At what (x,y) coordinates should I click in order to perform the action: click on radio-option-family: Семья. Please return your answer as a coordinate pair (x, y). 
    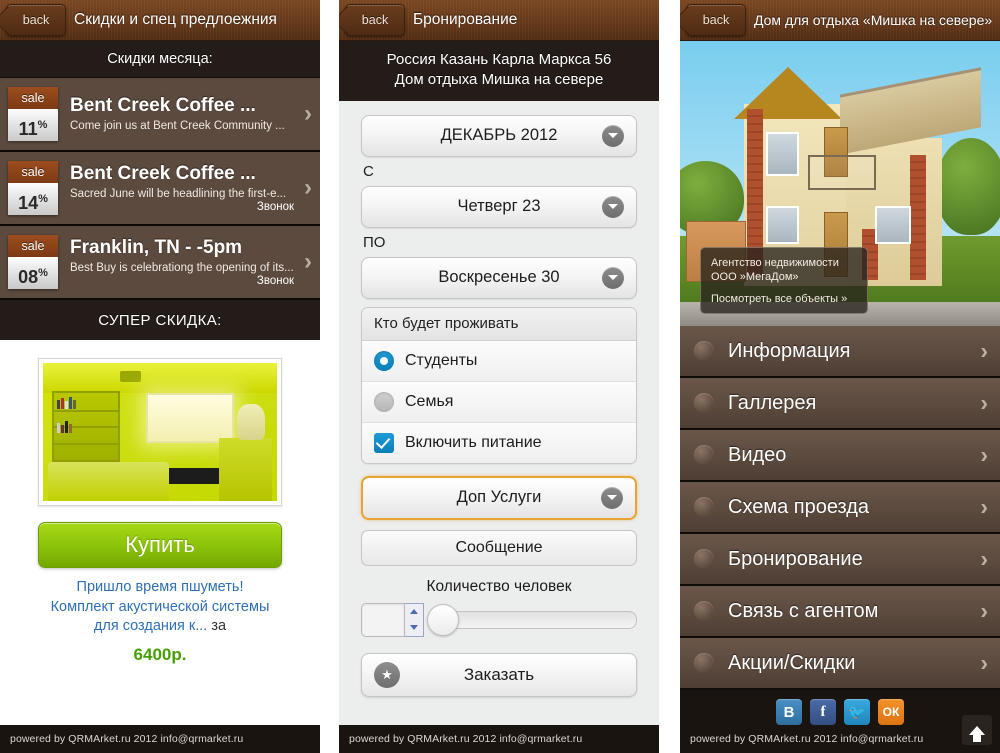
    Looking at the image, I should click on (499, 402).